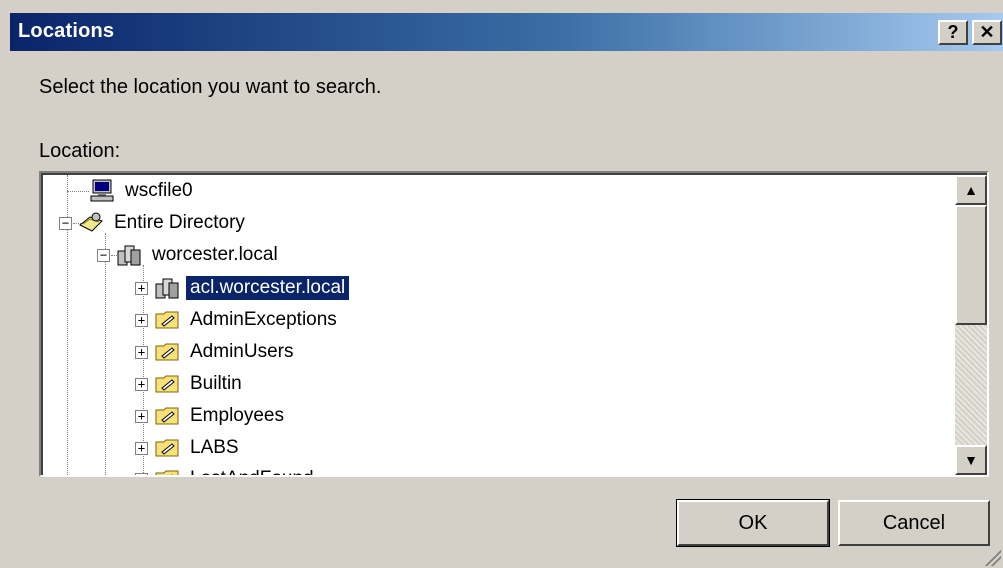 The width and height of the screenshot is (1003, 568). Describe the element at coordinates (179, 222) in the screenshot. I see `tree-item-label: Entire Directory` at that location.